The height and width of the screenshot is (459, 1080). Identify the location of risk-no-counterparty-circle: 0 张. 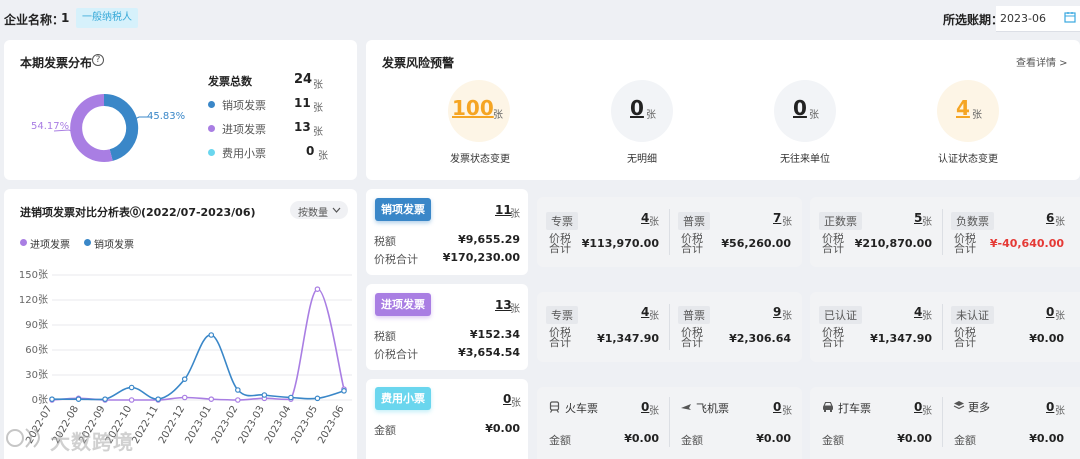
(805, 111).